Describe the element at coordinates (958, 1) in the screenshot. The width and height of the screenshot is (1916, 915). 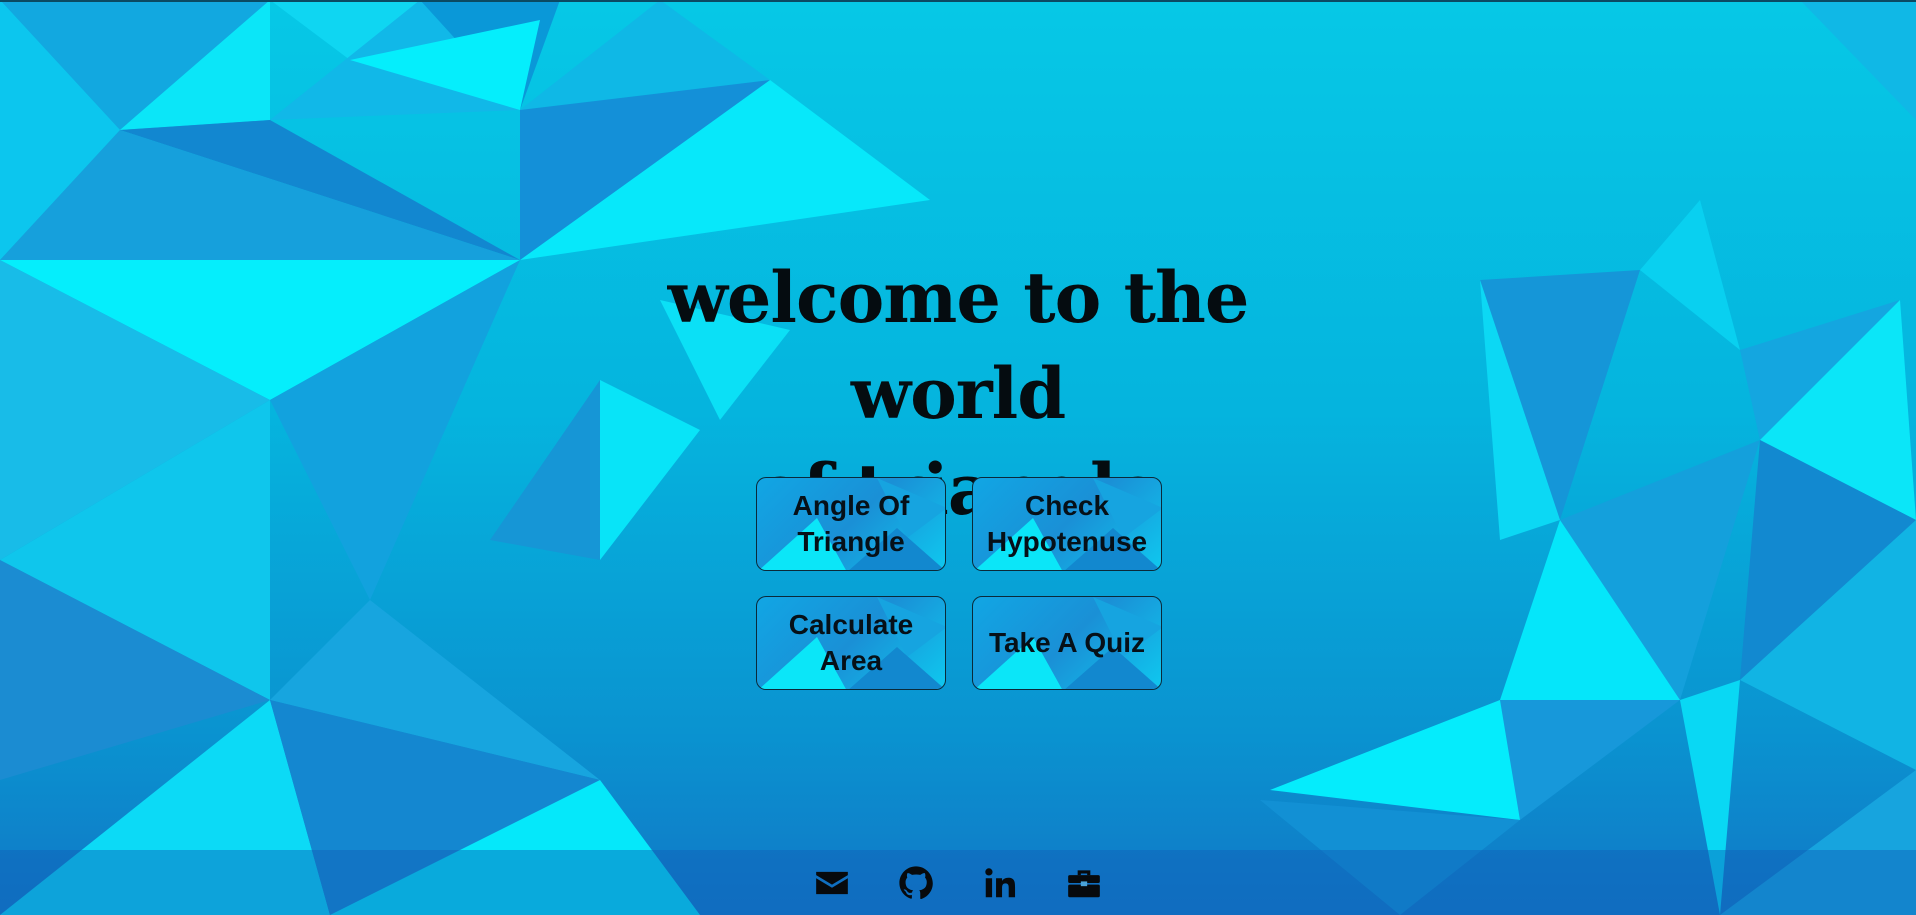
I see `top-border` at that location.